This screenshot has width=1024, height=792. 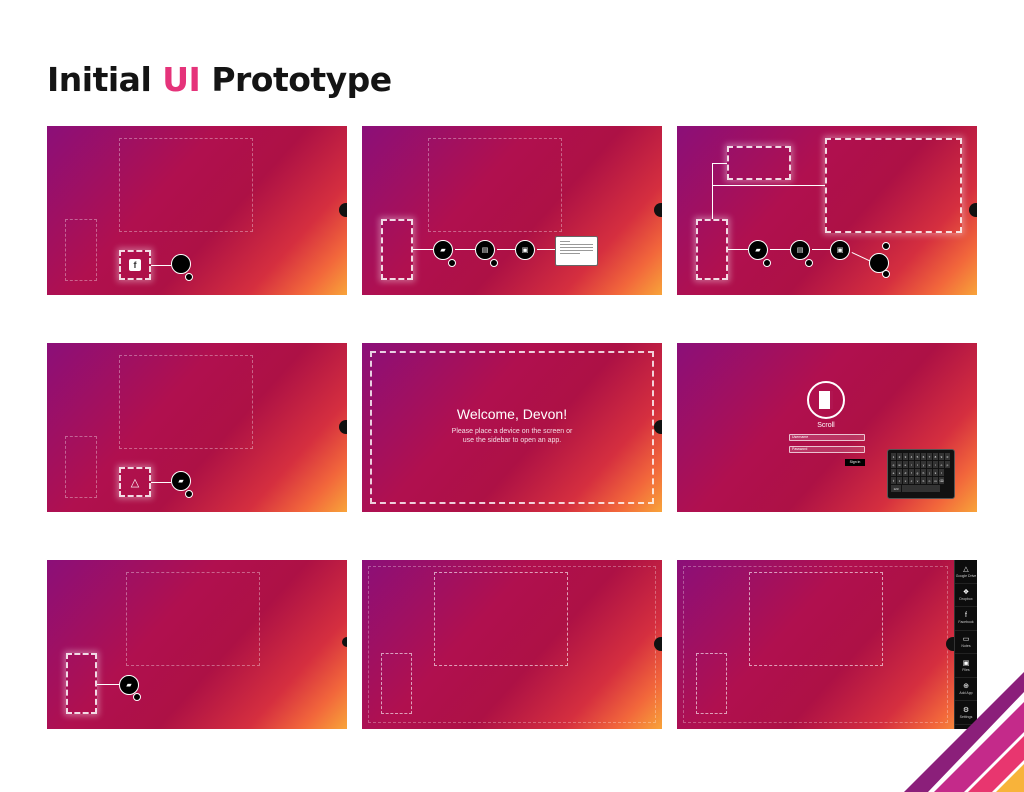 I want to click on document-preview, so click(x=576, y=251).